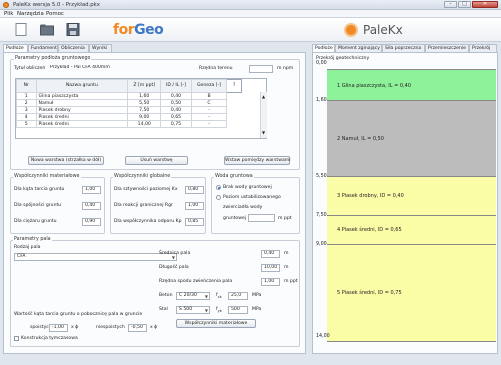 The image size is (501, 365). Describe the element at coordinates (234, 86) in the screenshot. I see `help-button: ?` at that location.